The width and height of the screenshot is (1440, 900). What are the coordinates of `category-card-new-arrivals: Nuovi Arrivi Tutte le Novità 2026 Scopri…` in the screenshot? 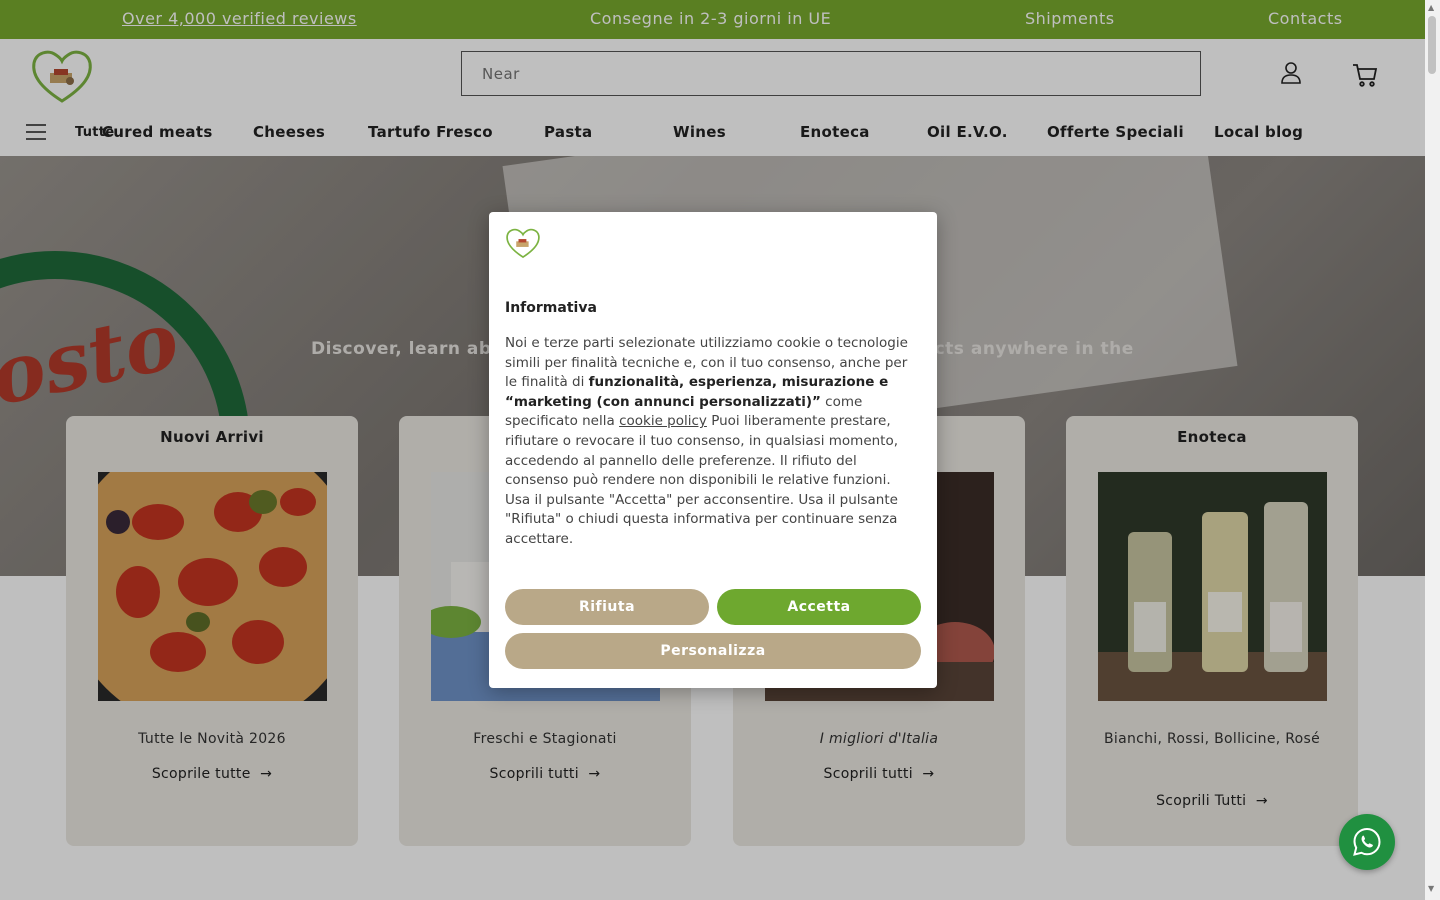 It's located at (212, 631).